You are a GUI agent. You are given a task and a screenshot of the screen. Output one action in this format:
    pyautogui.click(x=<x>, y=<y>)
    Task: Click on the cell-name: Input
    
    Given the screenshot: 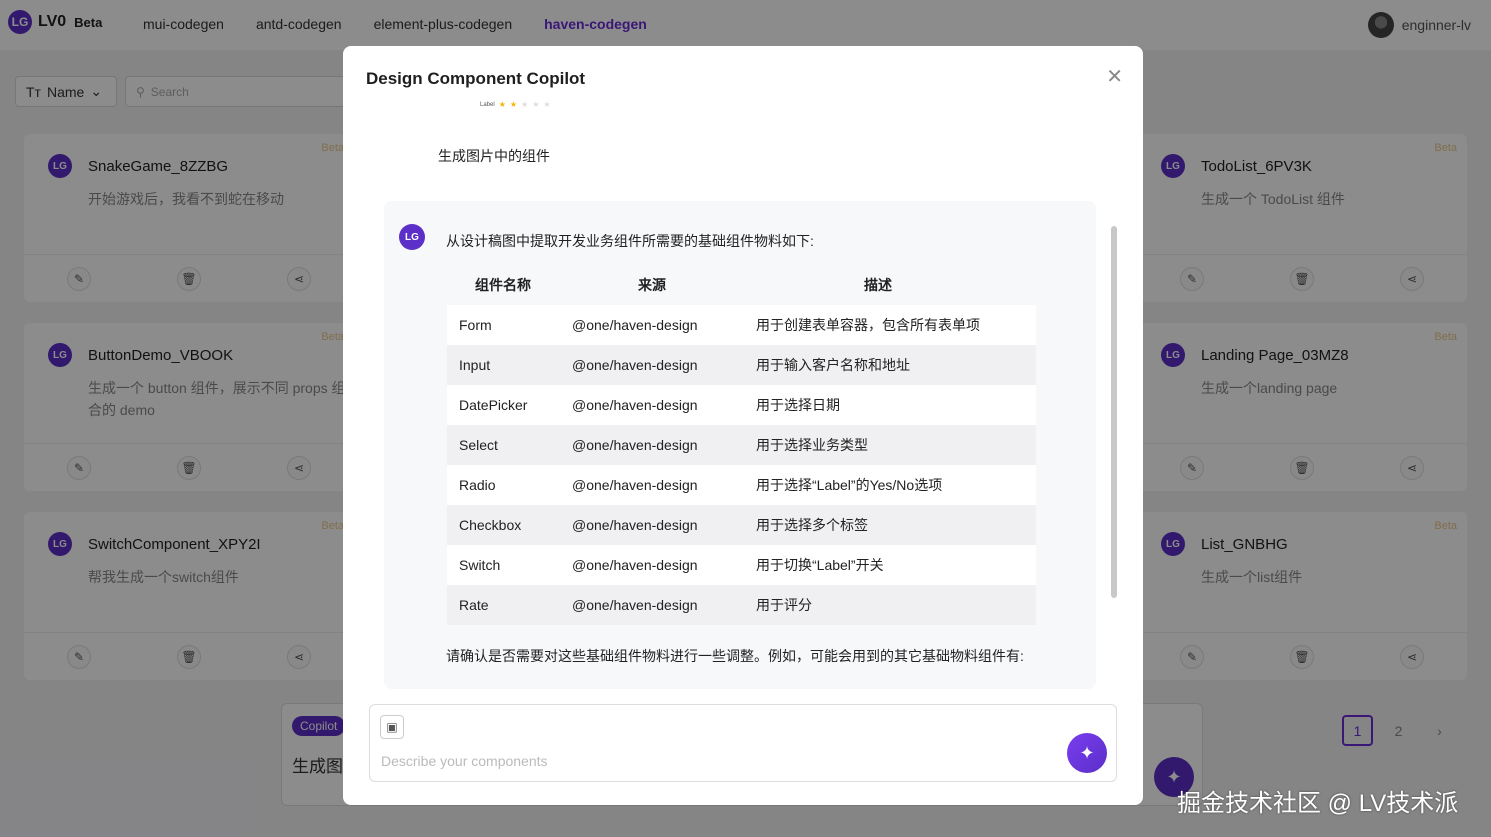 What is the action you would take?
    pyautogui.click(x=503, y=365)
    